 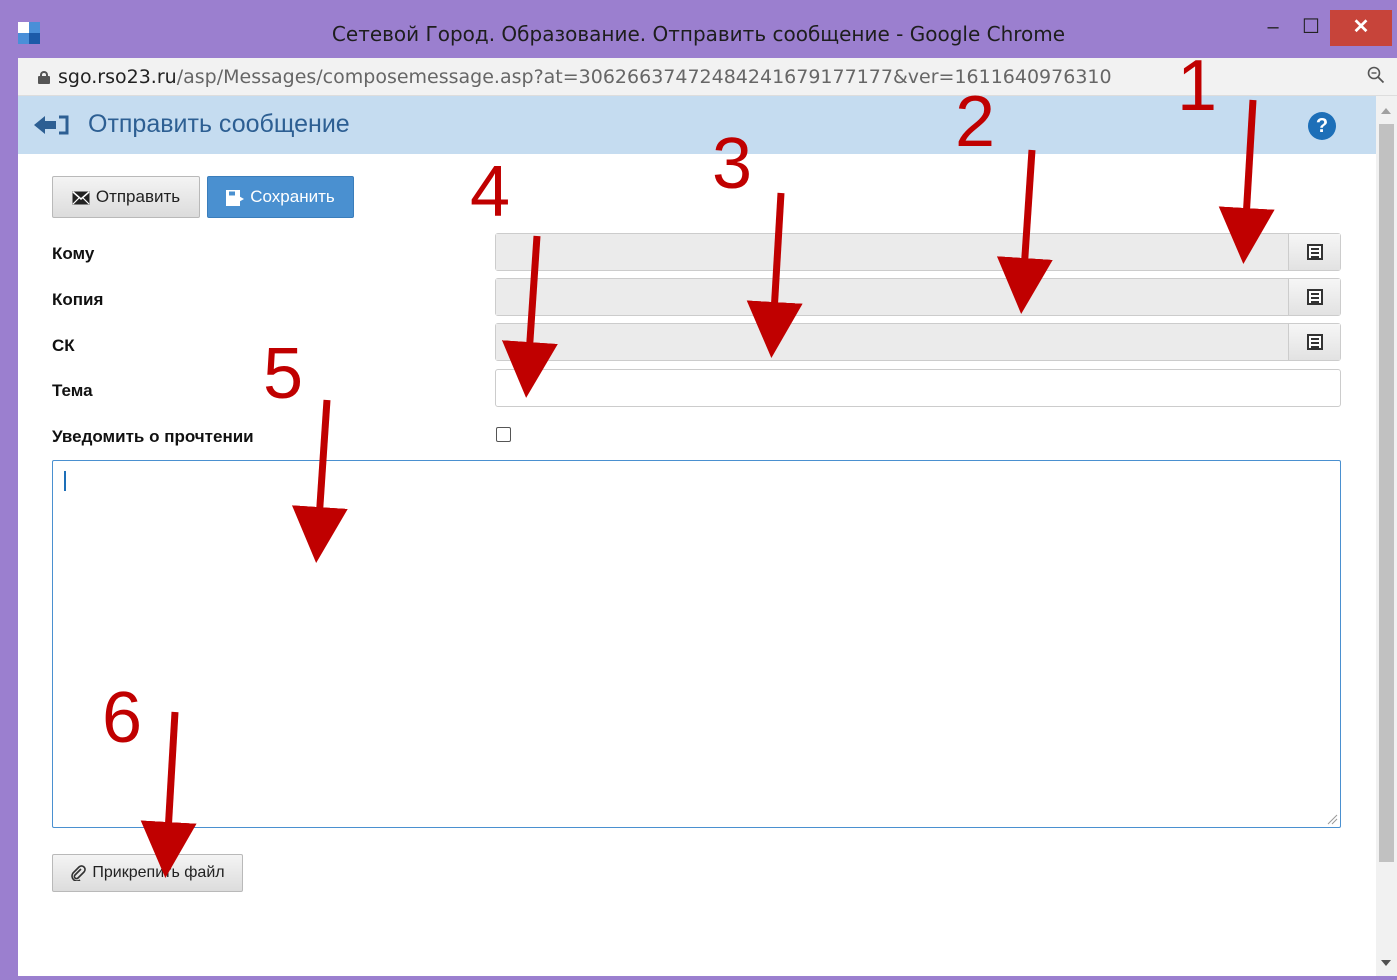 I want to click on cc-address-book-button, so click(x=1314, y=297).